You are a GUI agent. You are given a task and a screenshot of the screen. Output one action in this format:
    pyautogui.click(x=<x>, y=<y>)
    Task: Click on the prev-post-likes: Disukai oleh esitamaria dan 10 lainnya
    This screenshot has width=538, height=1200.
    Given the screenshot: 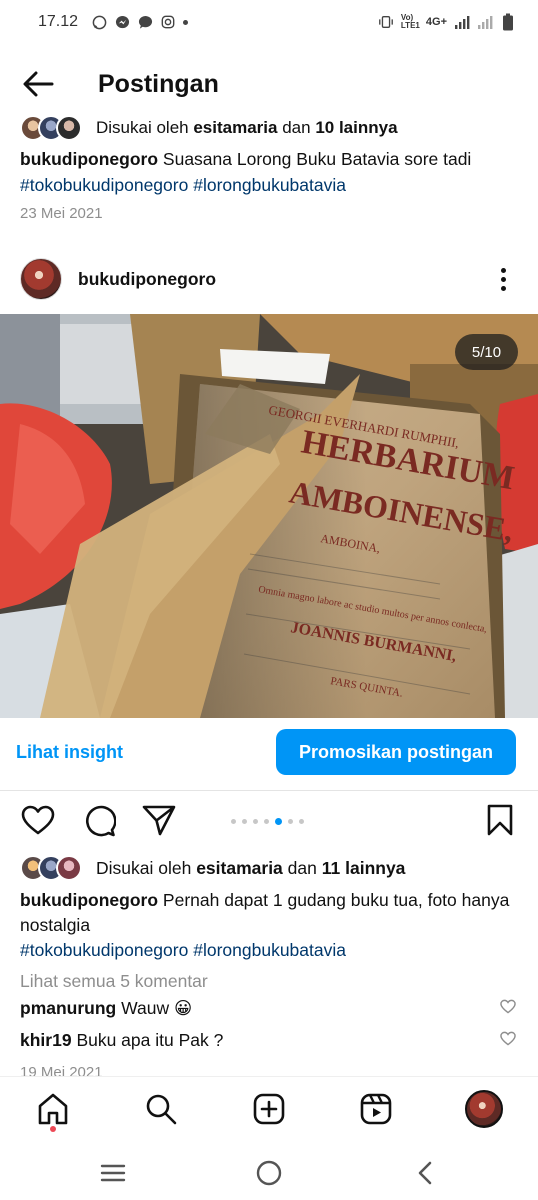 What is the action you would take?
    pyautogui.click(x=209, y=128)
    